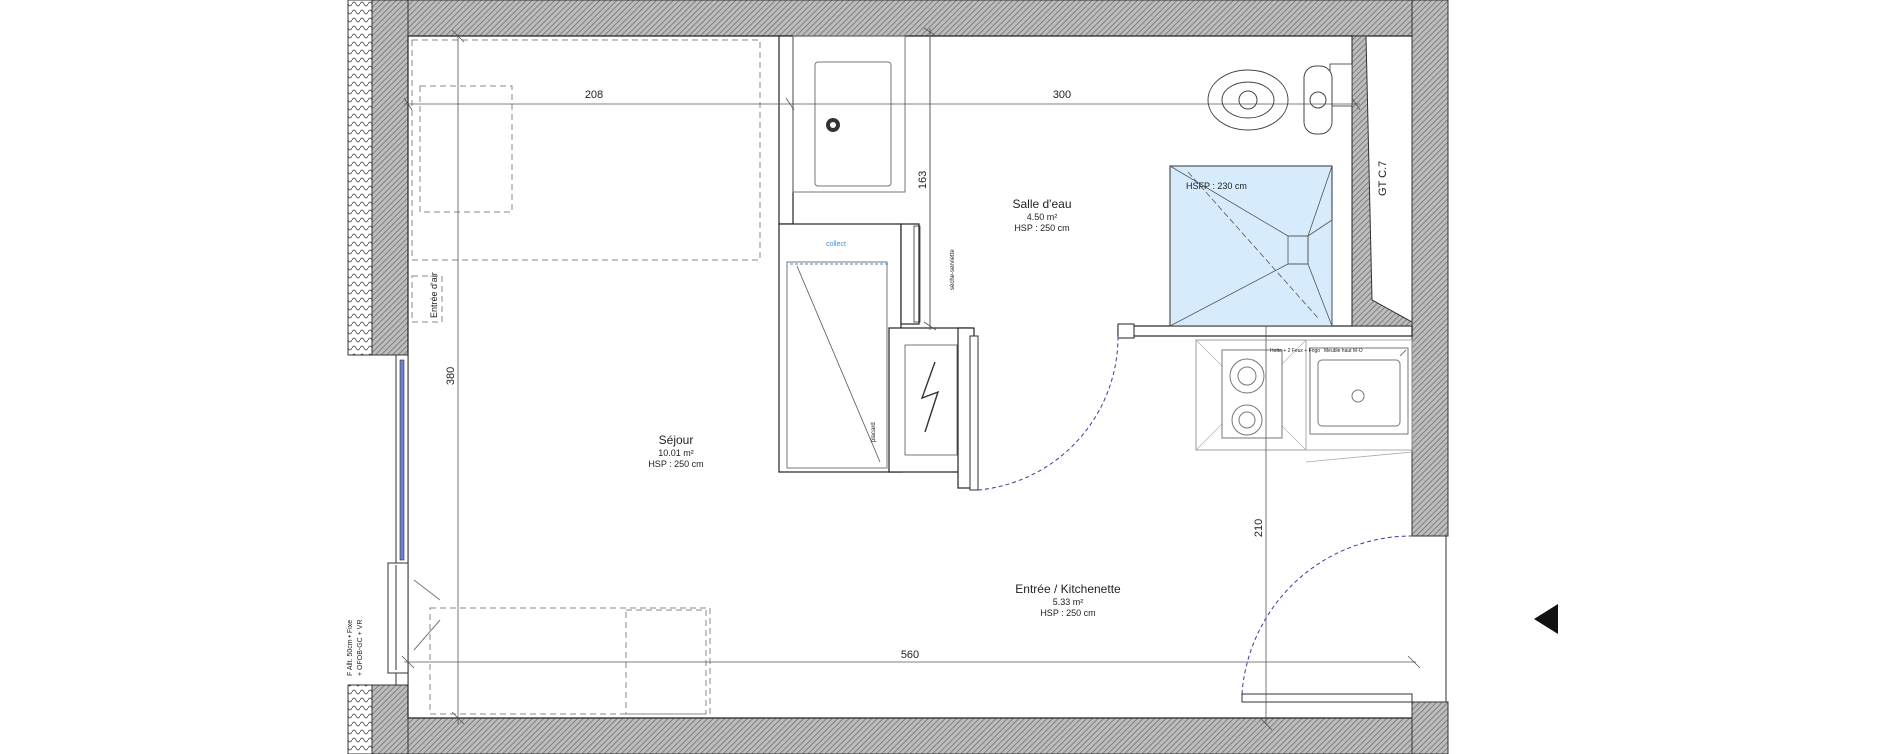 The width and height of the screenshot is (1900, 754). Describe the element at coordinates (451, 376) in the screenshot. I see `dim-380: 380` at that location.